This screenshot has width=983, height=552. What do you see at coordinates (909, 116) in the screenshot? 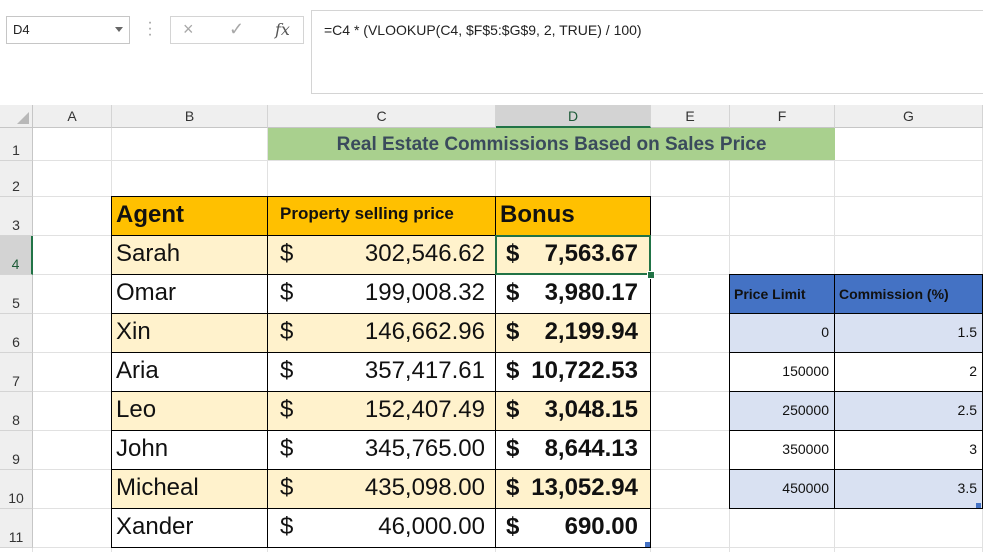
I see `column-header-g: G` at bounding box center [909, 116].